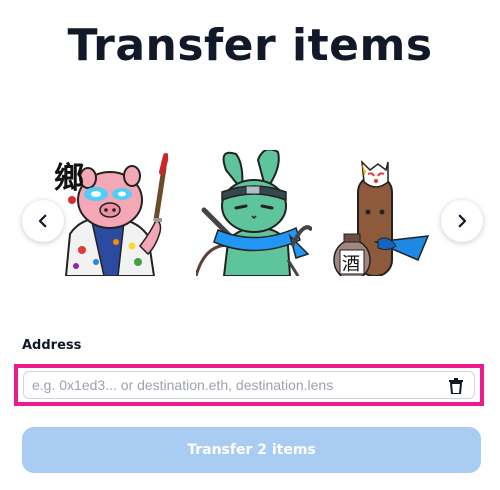 The image size is (500, 490). What do you see at coordinates (381, 217) in the screenshot?
I see `fox-mask-sake-image: 酒` at bounding box center [381, 217].